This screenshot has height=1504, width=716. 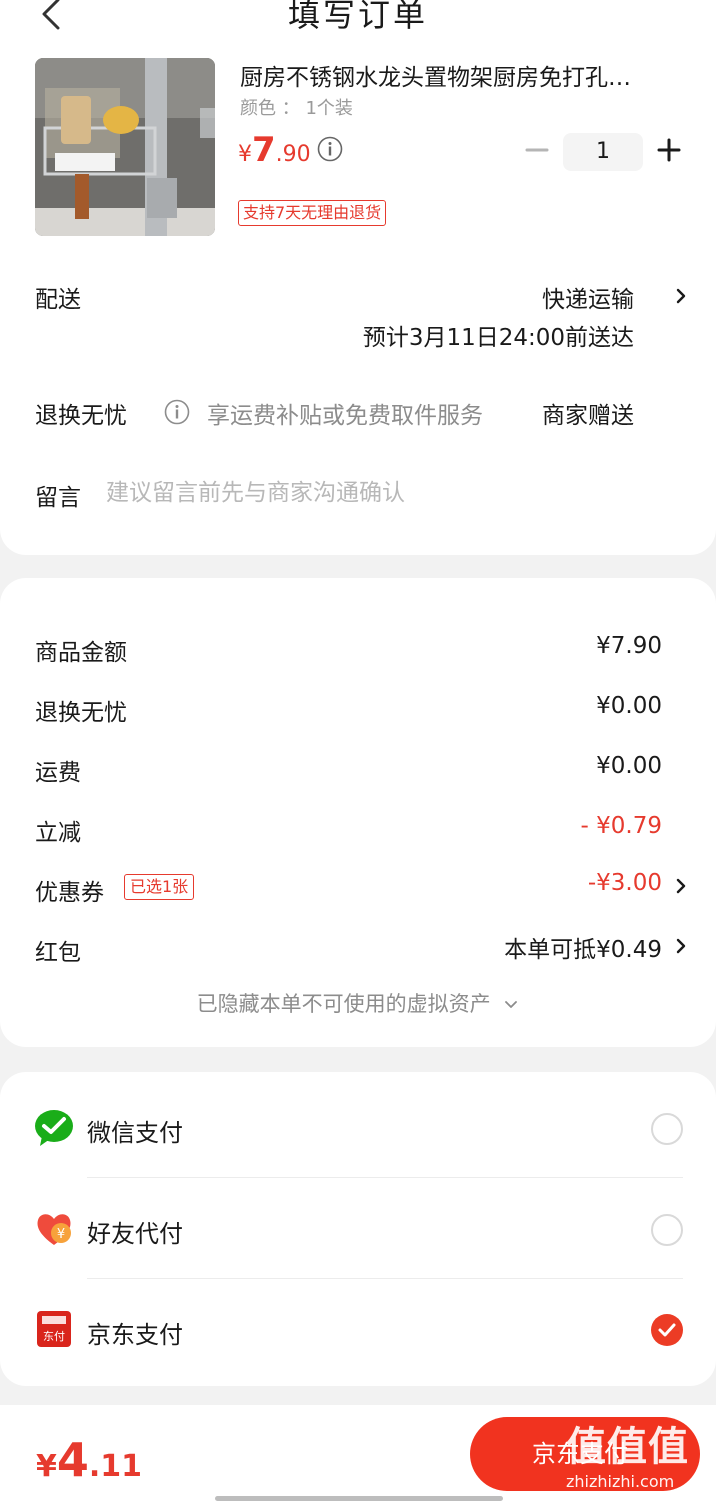 I want to click on worry-free-value: 商家赠送, so click(x=588, y=416).